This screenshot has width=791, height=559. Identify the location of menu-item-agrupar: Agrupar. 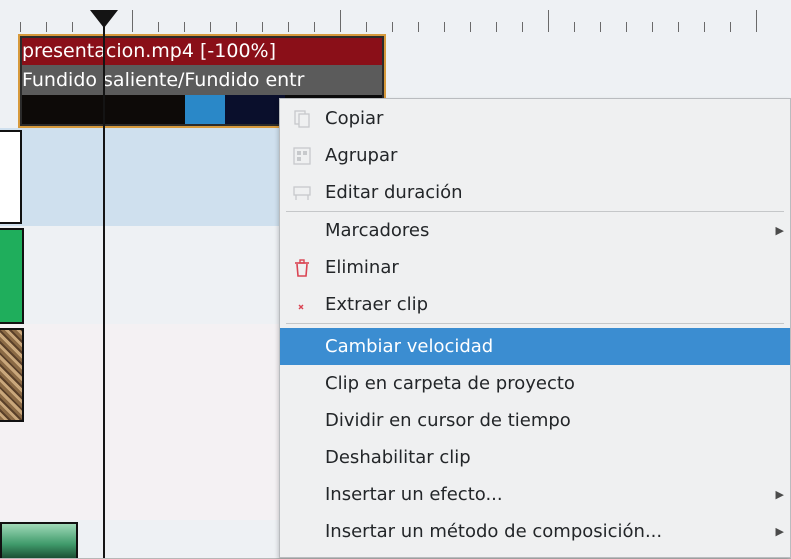
(535, 155).